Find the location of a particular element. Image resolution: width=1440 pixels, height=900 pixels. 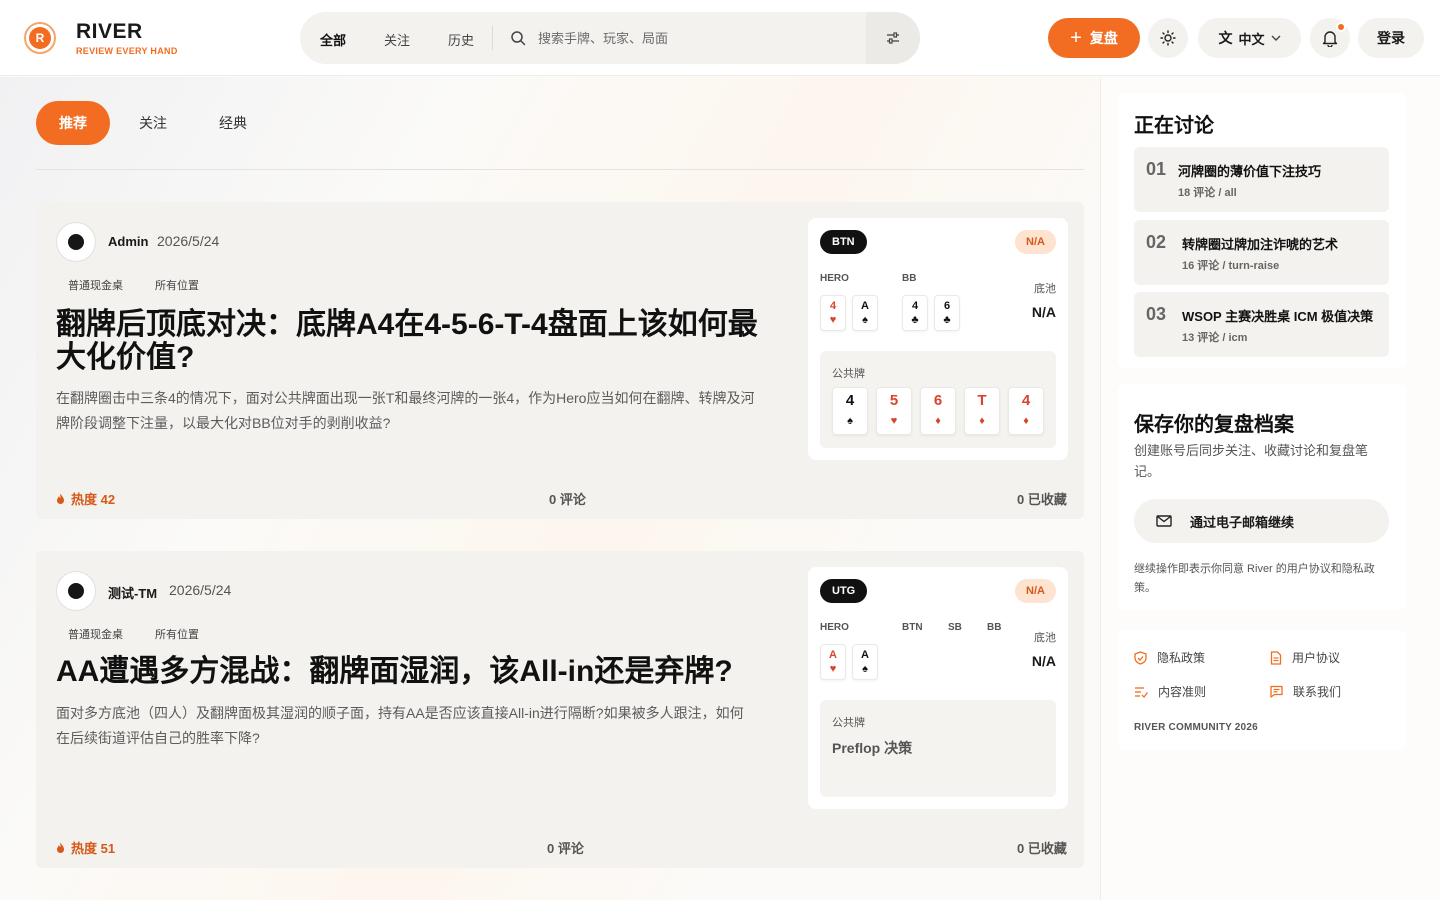

footer-link-privacy: 隐私政策 is located at coordinates (1169, 657).